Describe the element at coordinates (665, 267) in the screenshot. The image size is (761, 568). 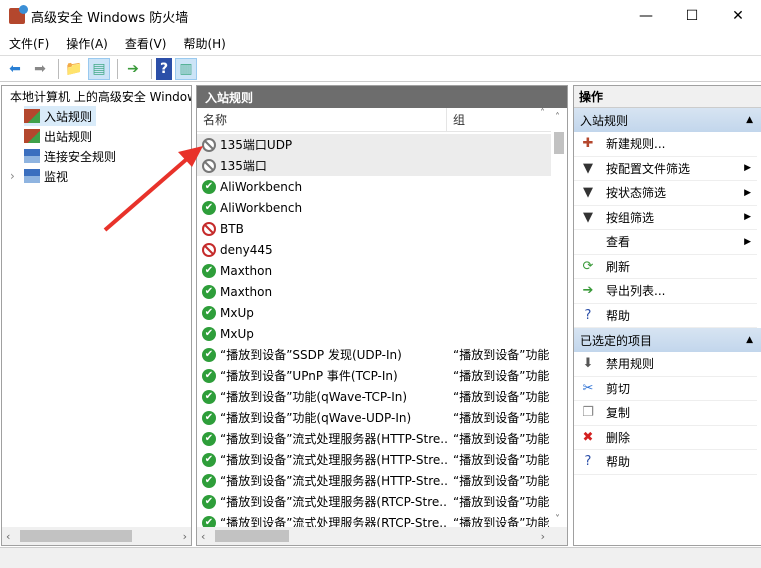
I see `action-item: ⟳ 刷新` at that location.